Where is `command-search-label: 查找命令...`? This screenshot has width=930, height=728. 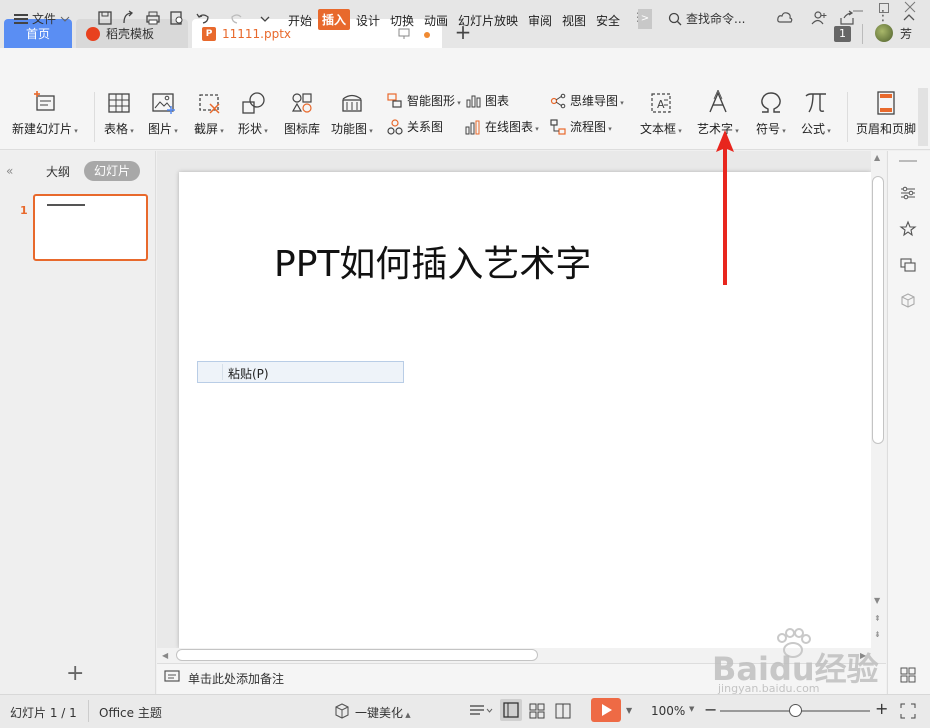 command-search-label: 查找命令... is located at coordinates (716, 19).